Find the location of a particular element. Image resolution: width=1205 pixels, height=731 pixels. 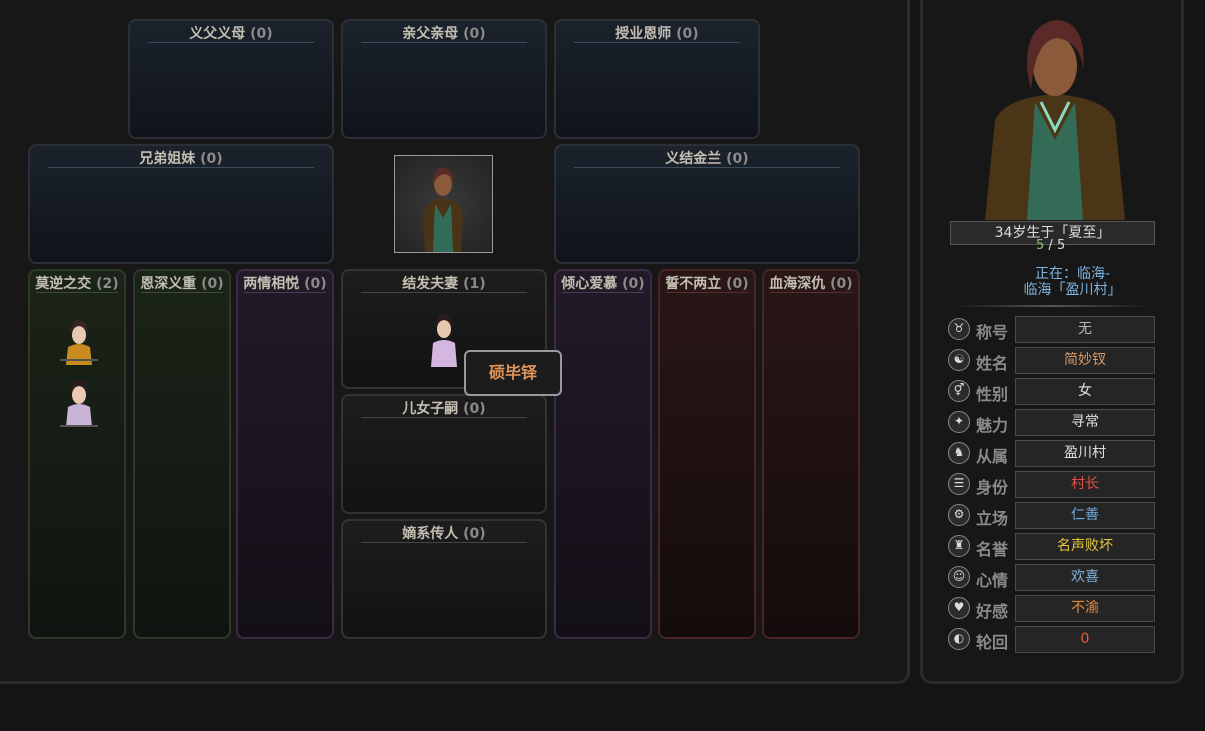

reputation-icon: ♜ is located at coordinates (959, 546).